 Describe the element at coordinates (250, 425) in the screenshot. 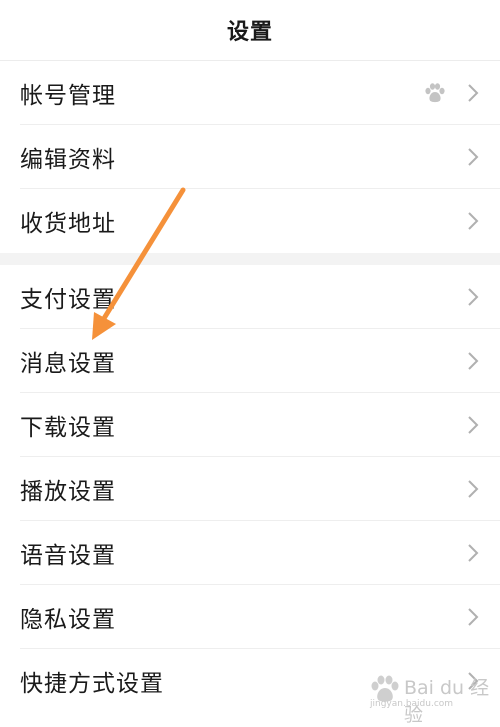

I see `settings-item-download: 下载设置` at that location.